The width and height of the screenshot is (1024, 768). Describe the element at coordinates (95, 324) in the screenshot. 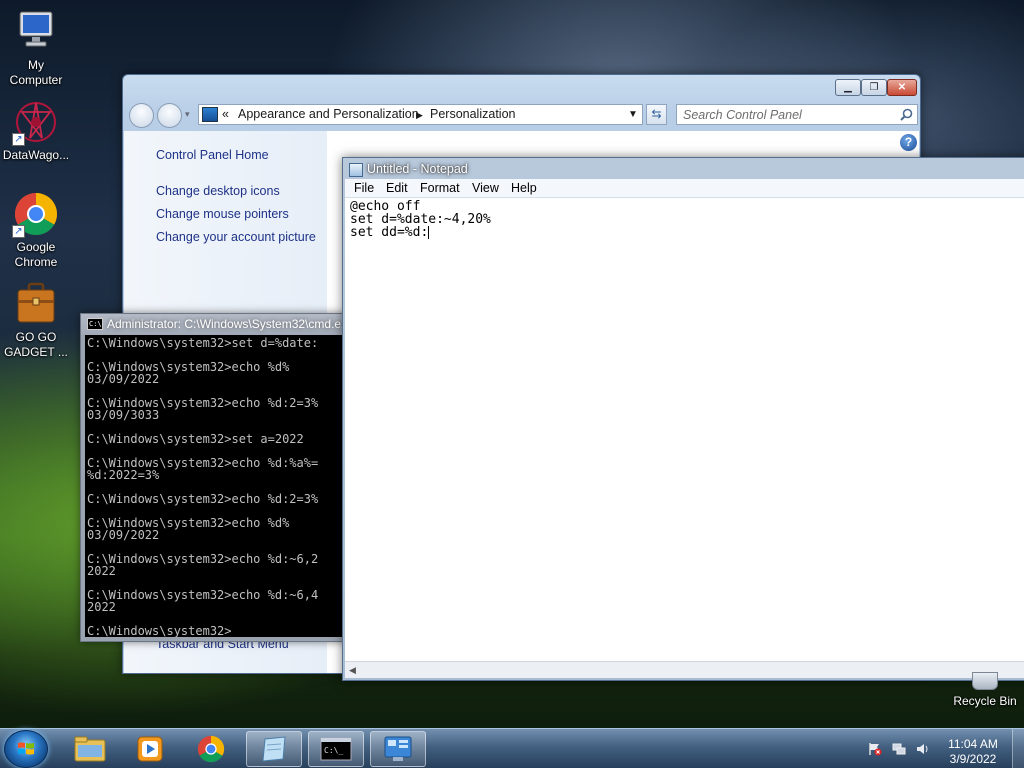

I see `cmd-icon: C:\` at that location.